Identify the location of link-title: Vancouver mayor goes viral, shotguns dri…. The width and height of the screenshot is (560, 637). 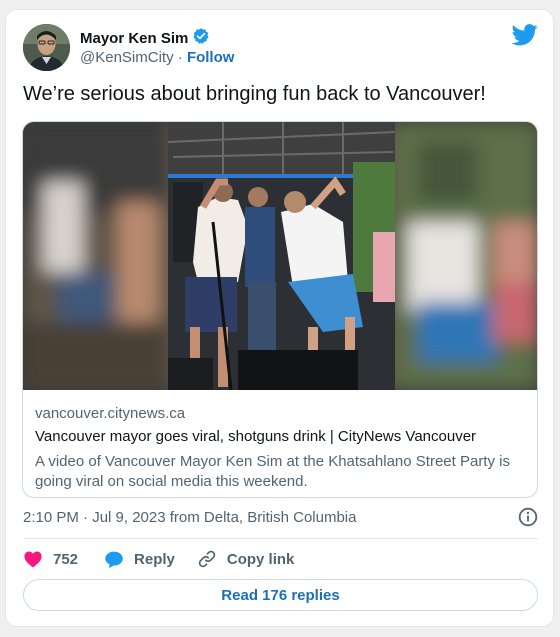
(282, 439).